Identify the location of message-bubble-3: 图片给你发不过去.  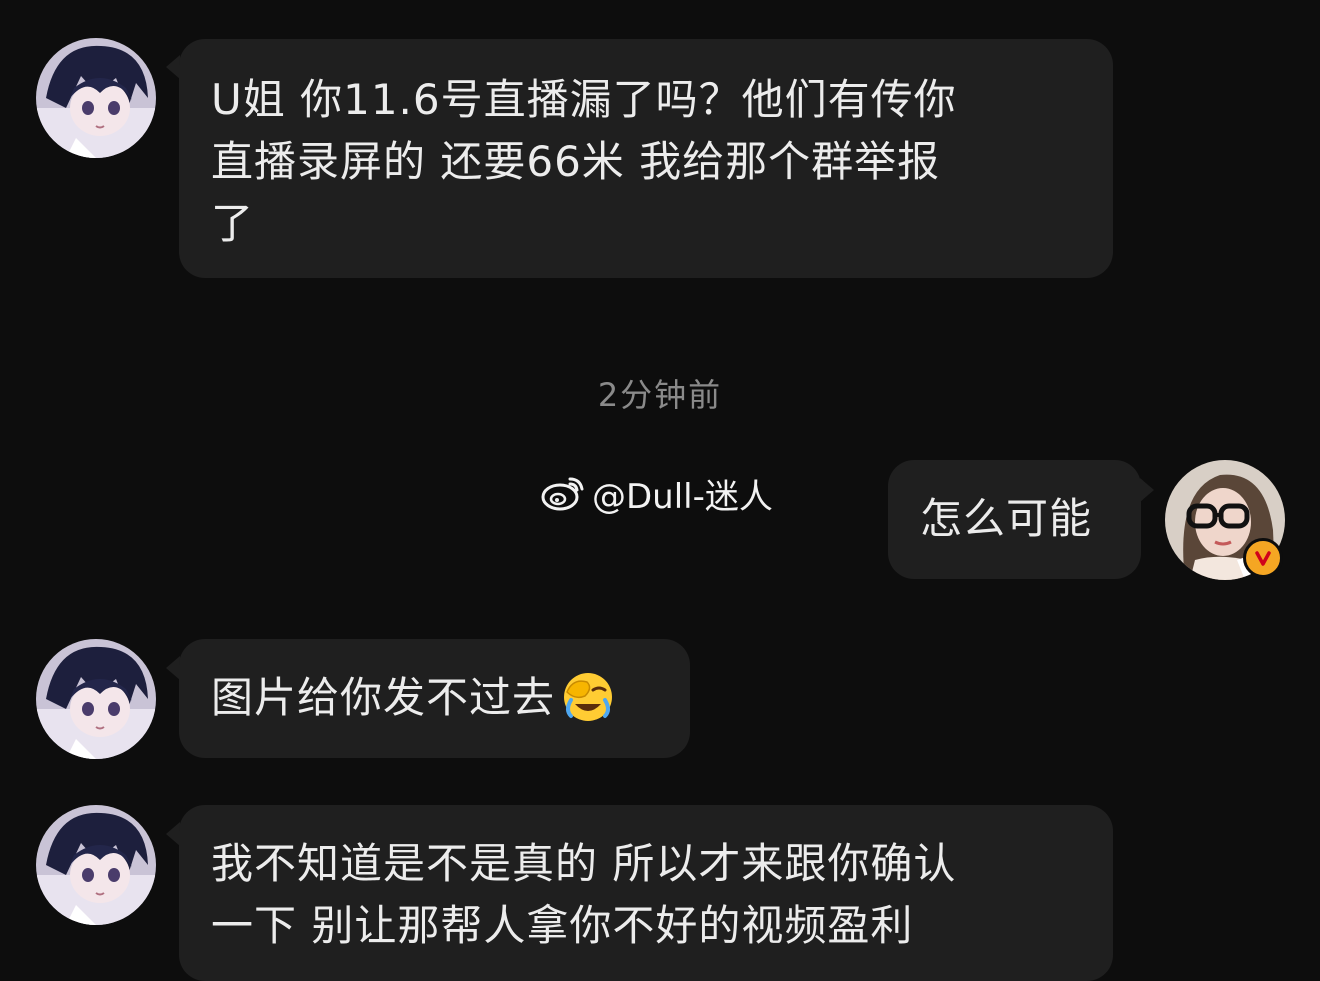
(434, 698).